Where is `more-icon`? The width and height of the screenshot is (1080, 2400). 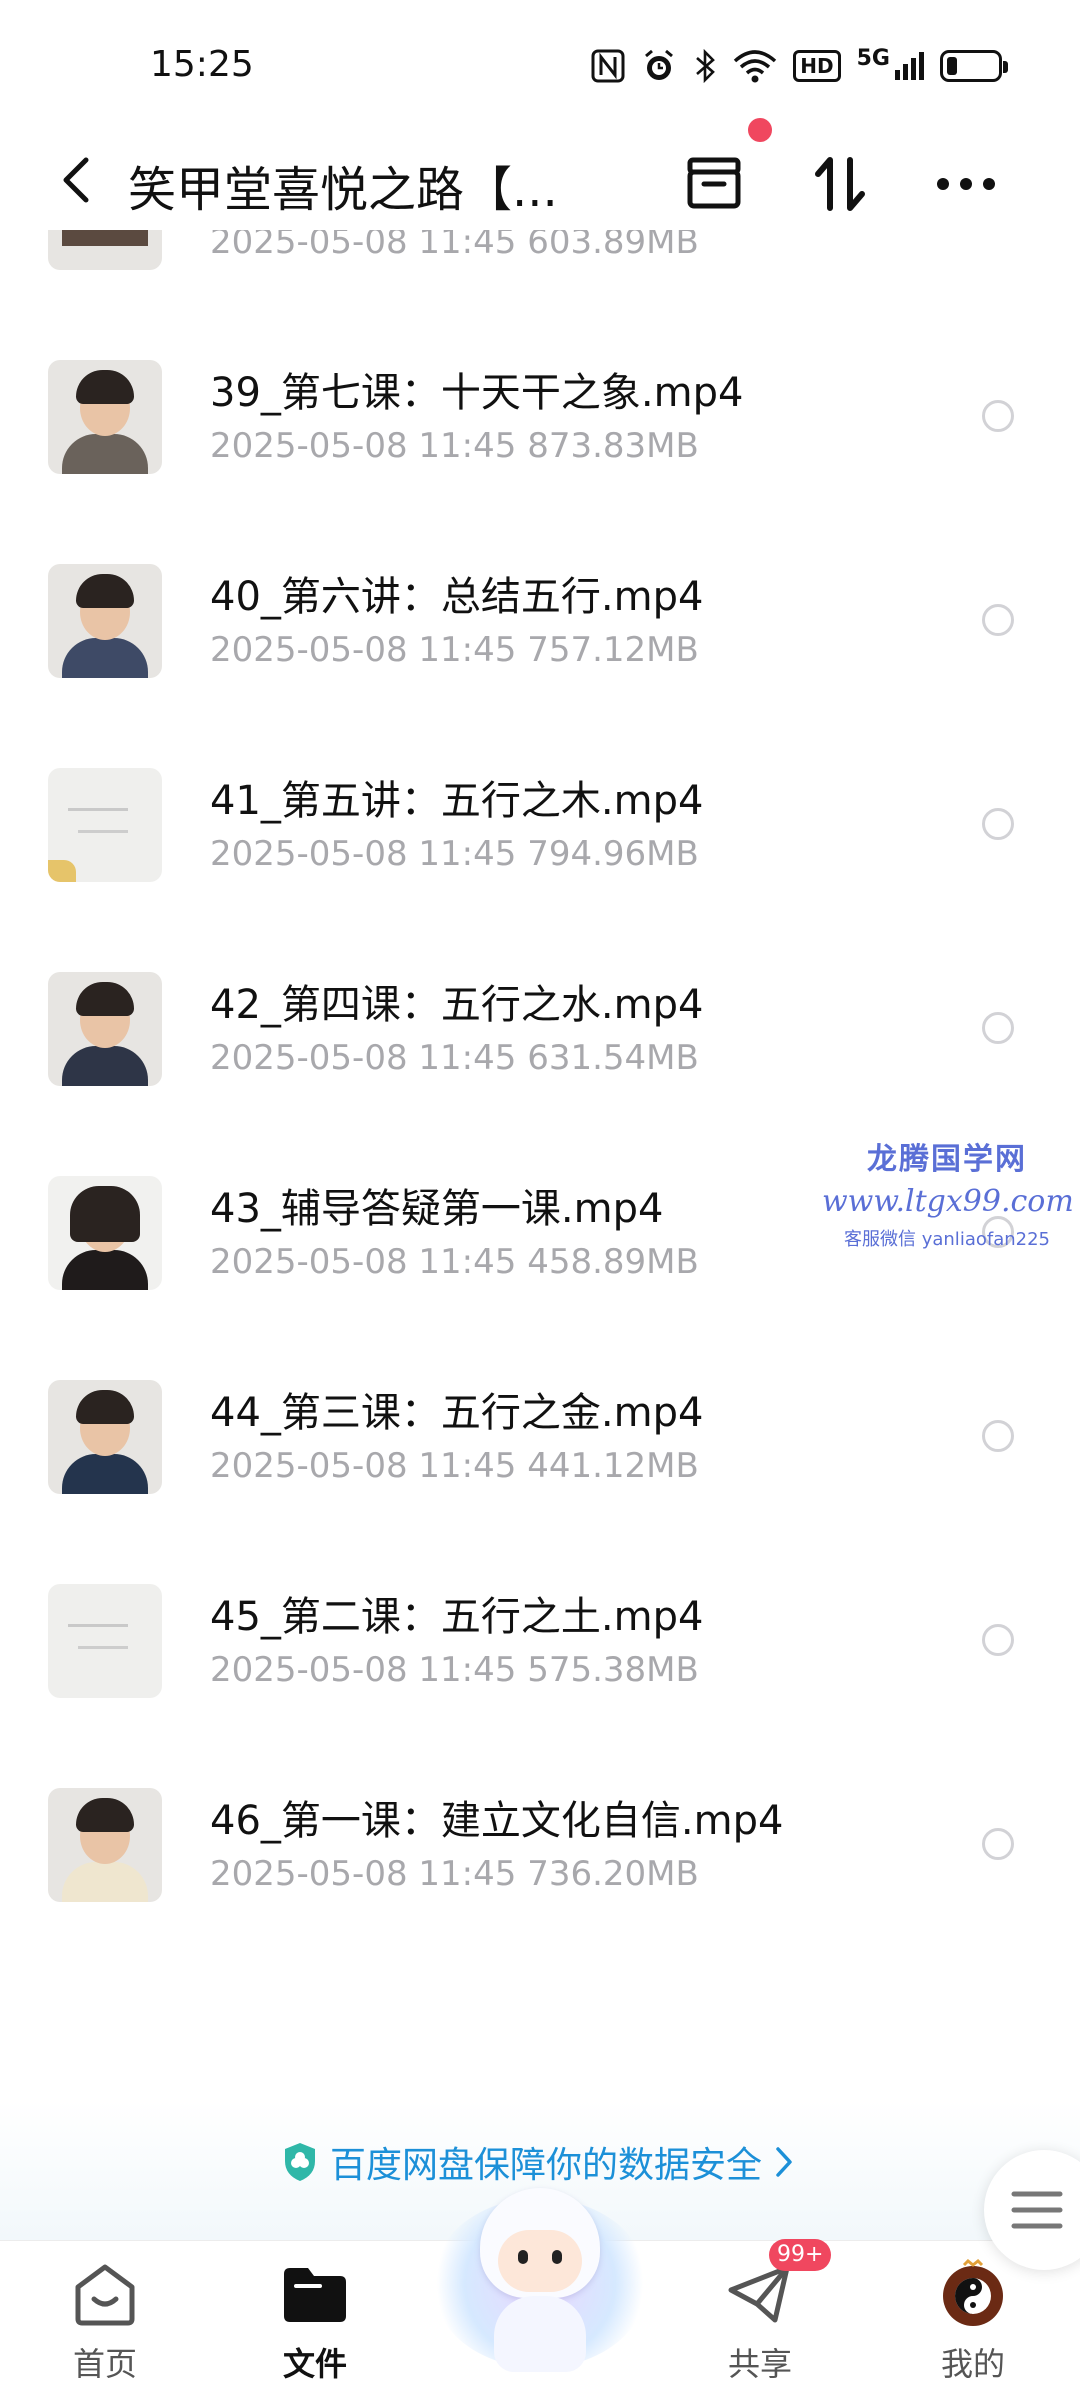
more-icon is located at coordinates (966, 184).